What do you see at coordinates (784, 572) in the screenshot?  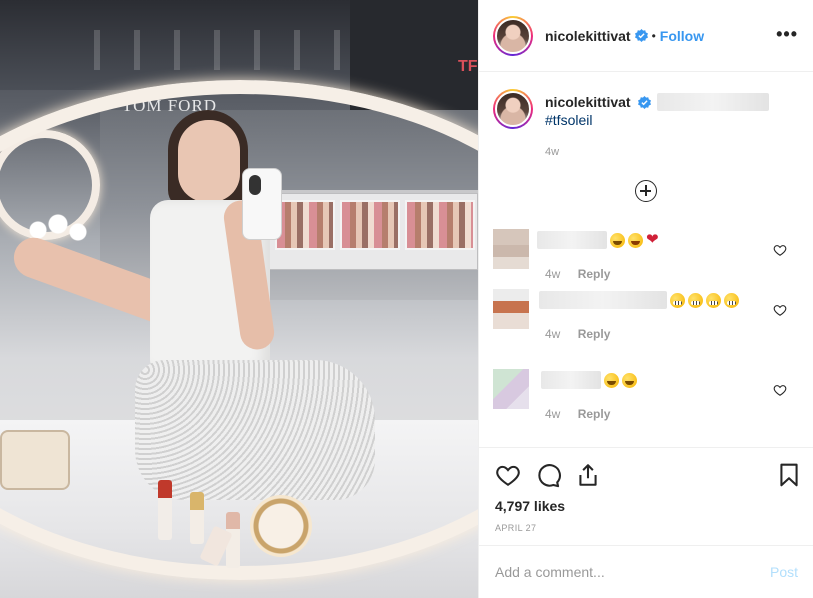 I see `post-comment-button: Post` at bounding box center [784, 572].